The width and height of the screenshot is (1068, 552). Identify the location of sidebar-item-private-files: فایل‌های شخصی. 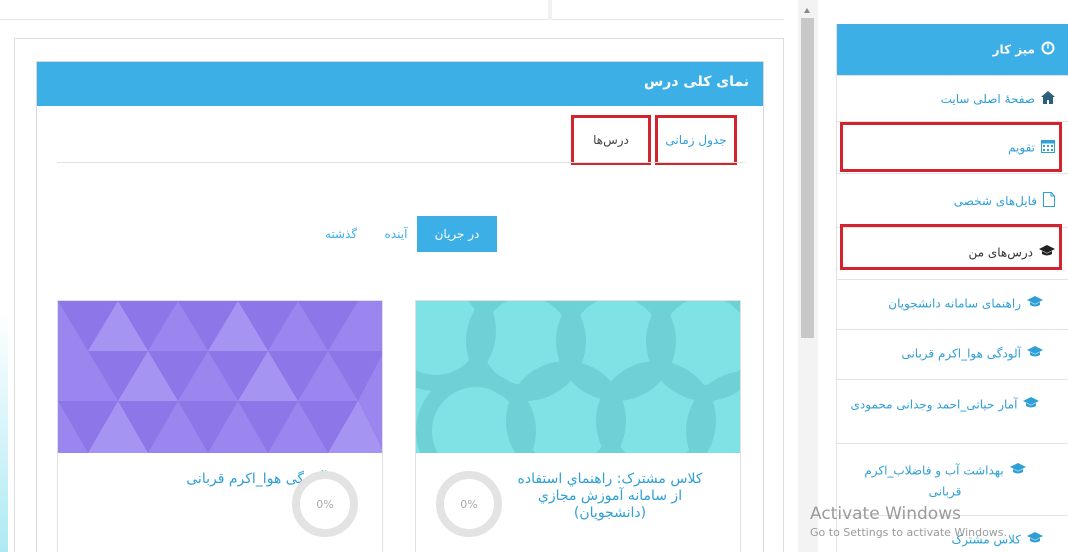
(952, 201).